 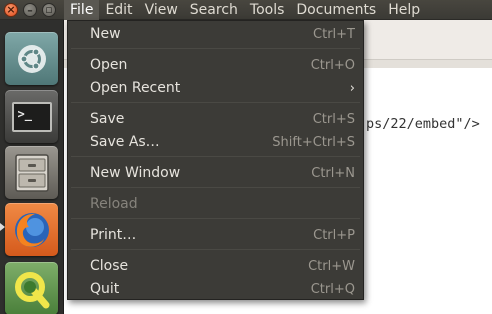 What do you see at coordinates (333, 173) in the screenshot?
I see `menu-item-shortcut: Ctrl+N` at bounding box center [333, 173].